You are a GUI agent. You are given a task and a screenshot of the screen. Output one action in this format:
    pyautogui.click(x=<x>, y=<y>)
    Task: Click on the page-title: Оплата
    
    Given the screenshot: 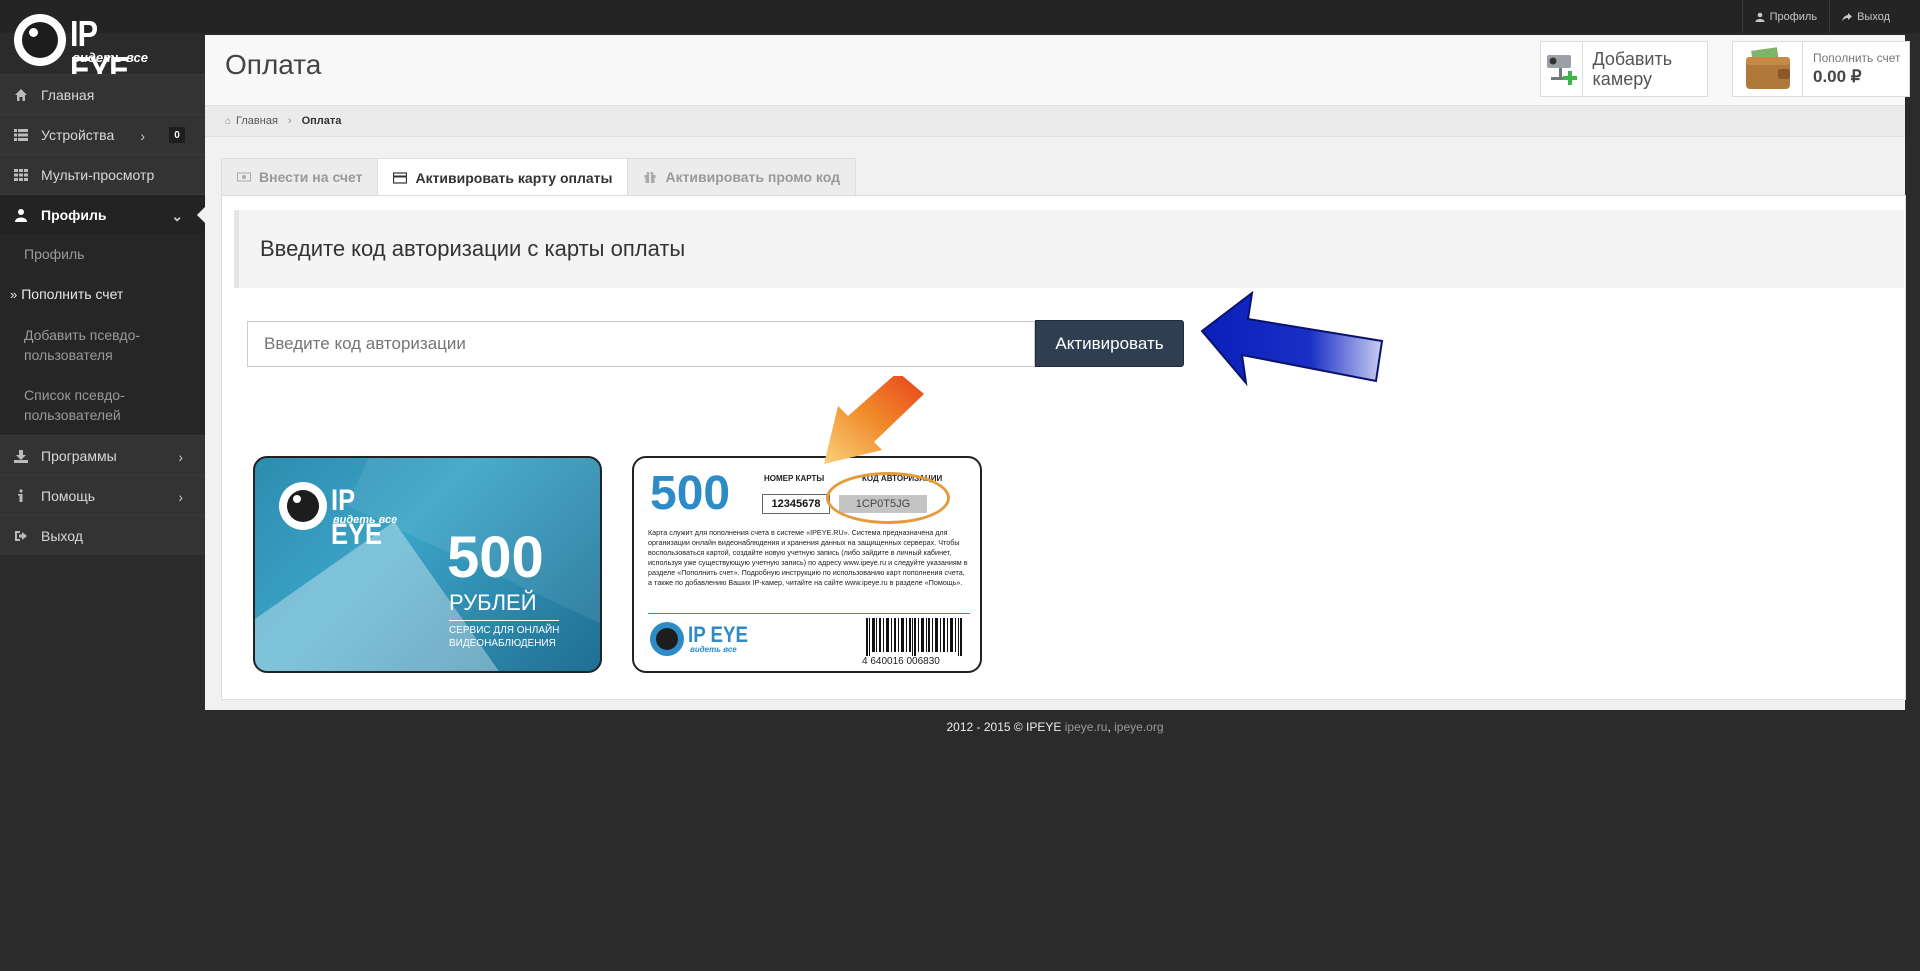 What is the action you would take?
    pyautogui.click(x=273, y=64)
    